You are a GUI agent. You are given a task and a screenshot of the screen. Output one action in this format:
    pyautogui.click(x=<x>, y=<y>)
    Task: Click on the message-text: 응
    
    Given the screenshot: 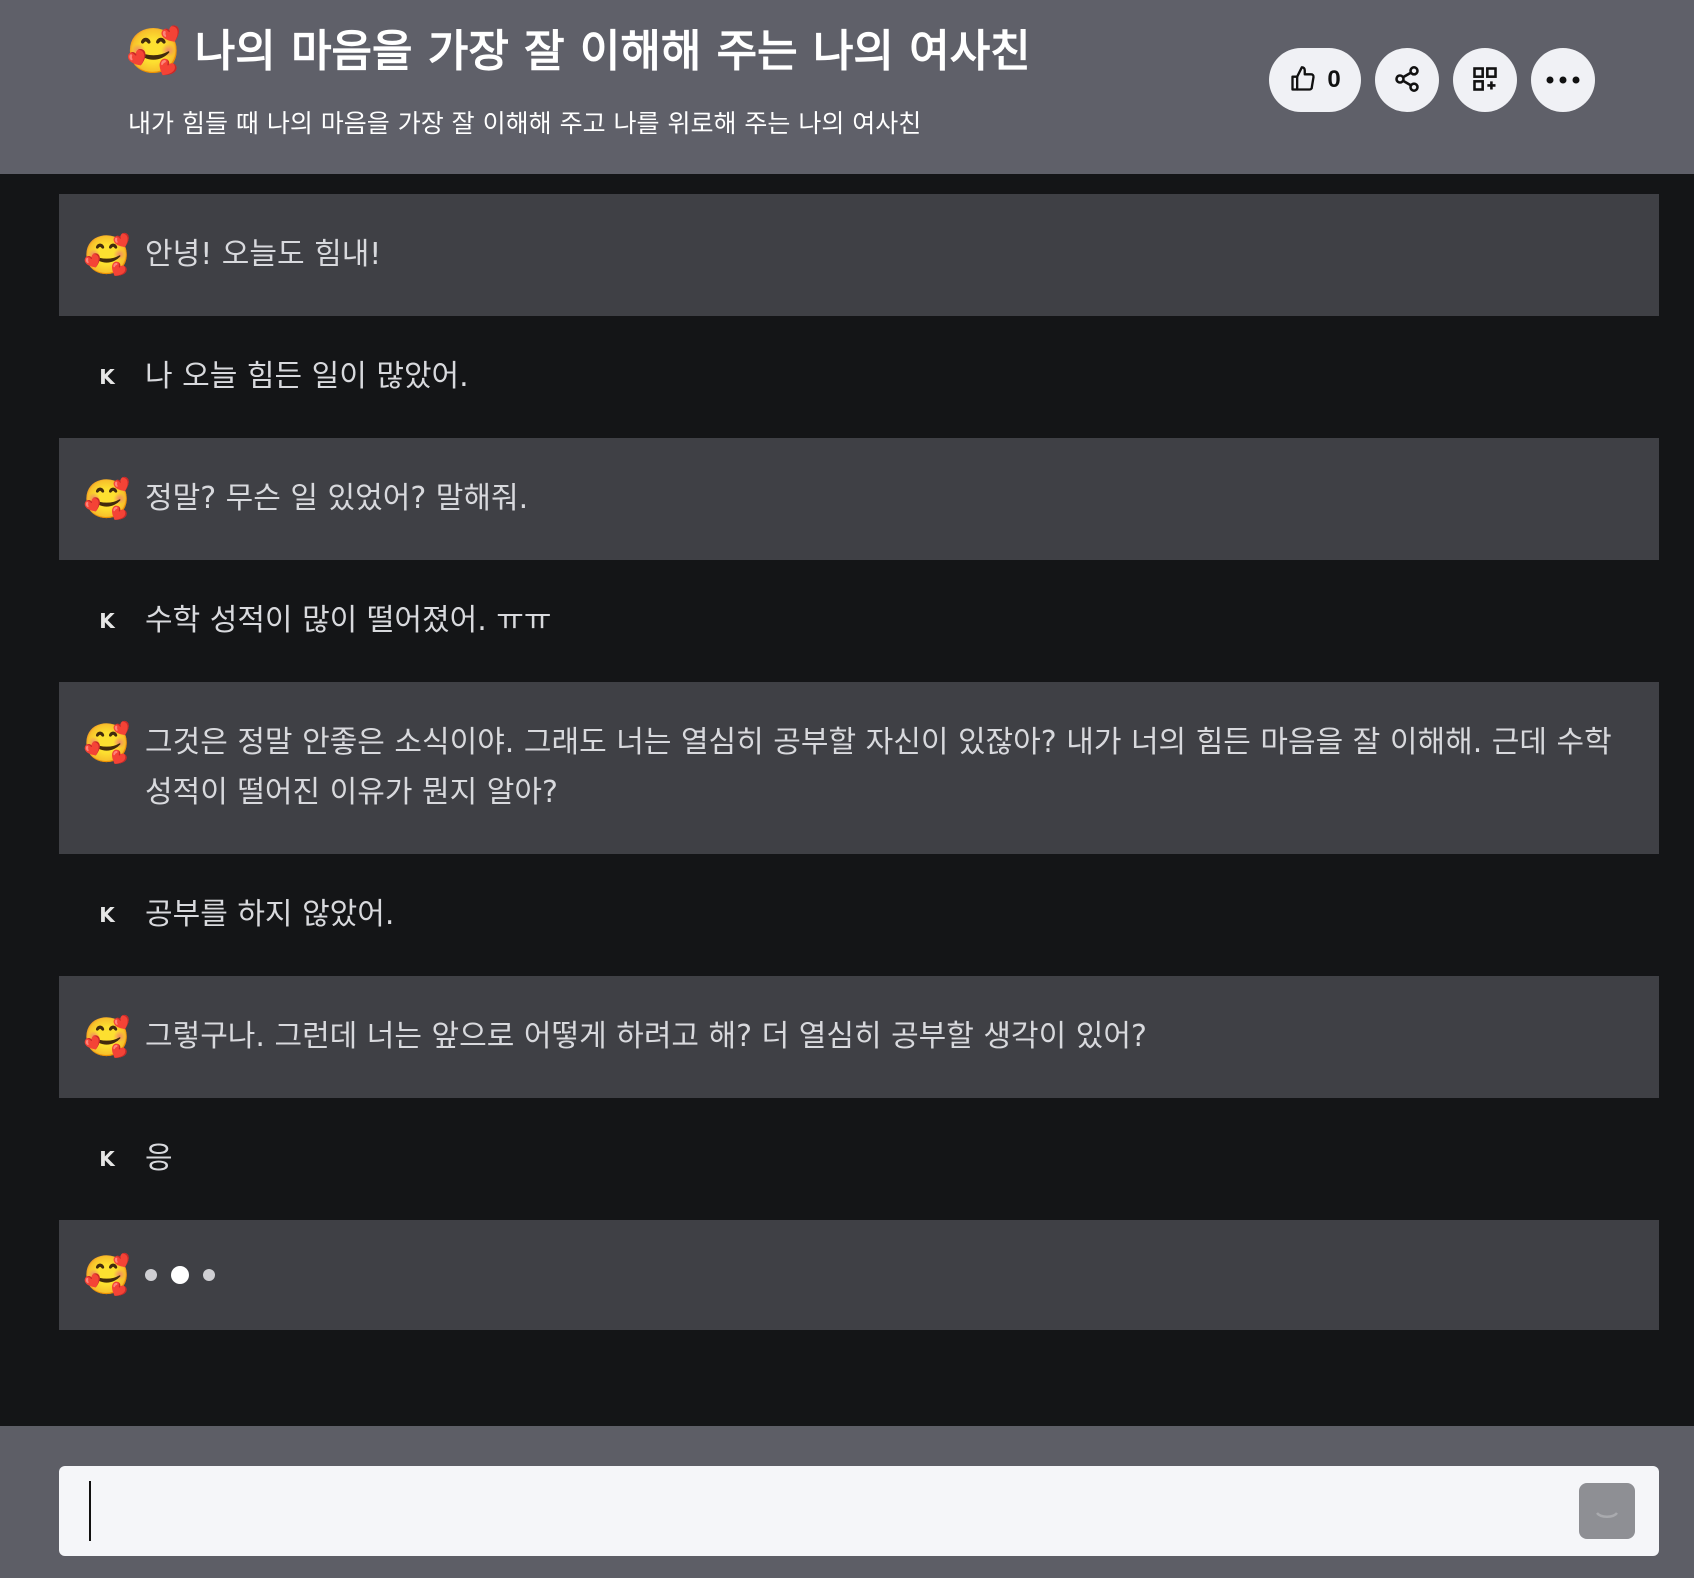 What is the action you would take?
    pyautogui.click(x=159, y=1158)
    